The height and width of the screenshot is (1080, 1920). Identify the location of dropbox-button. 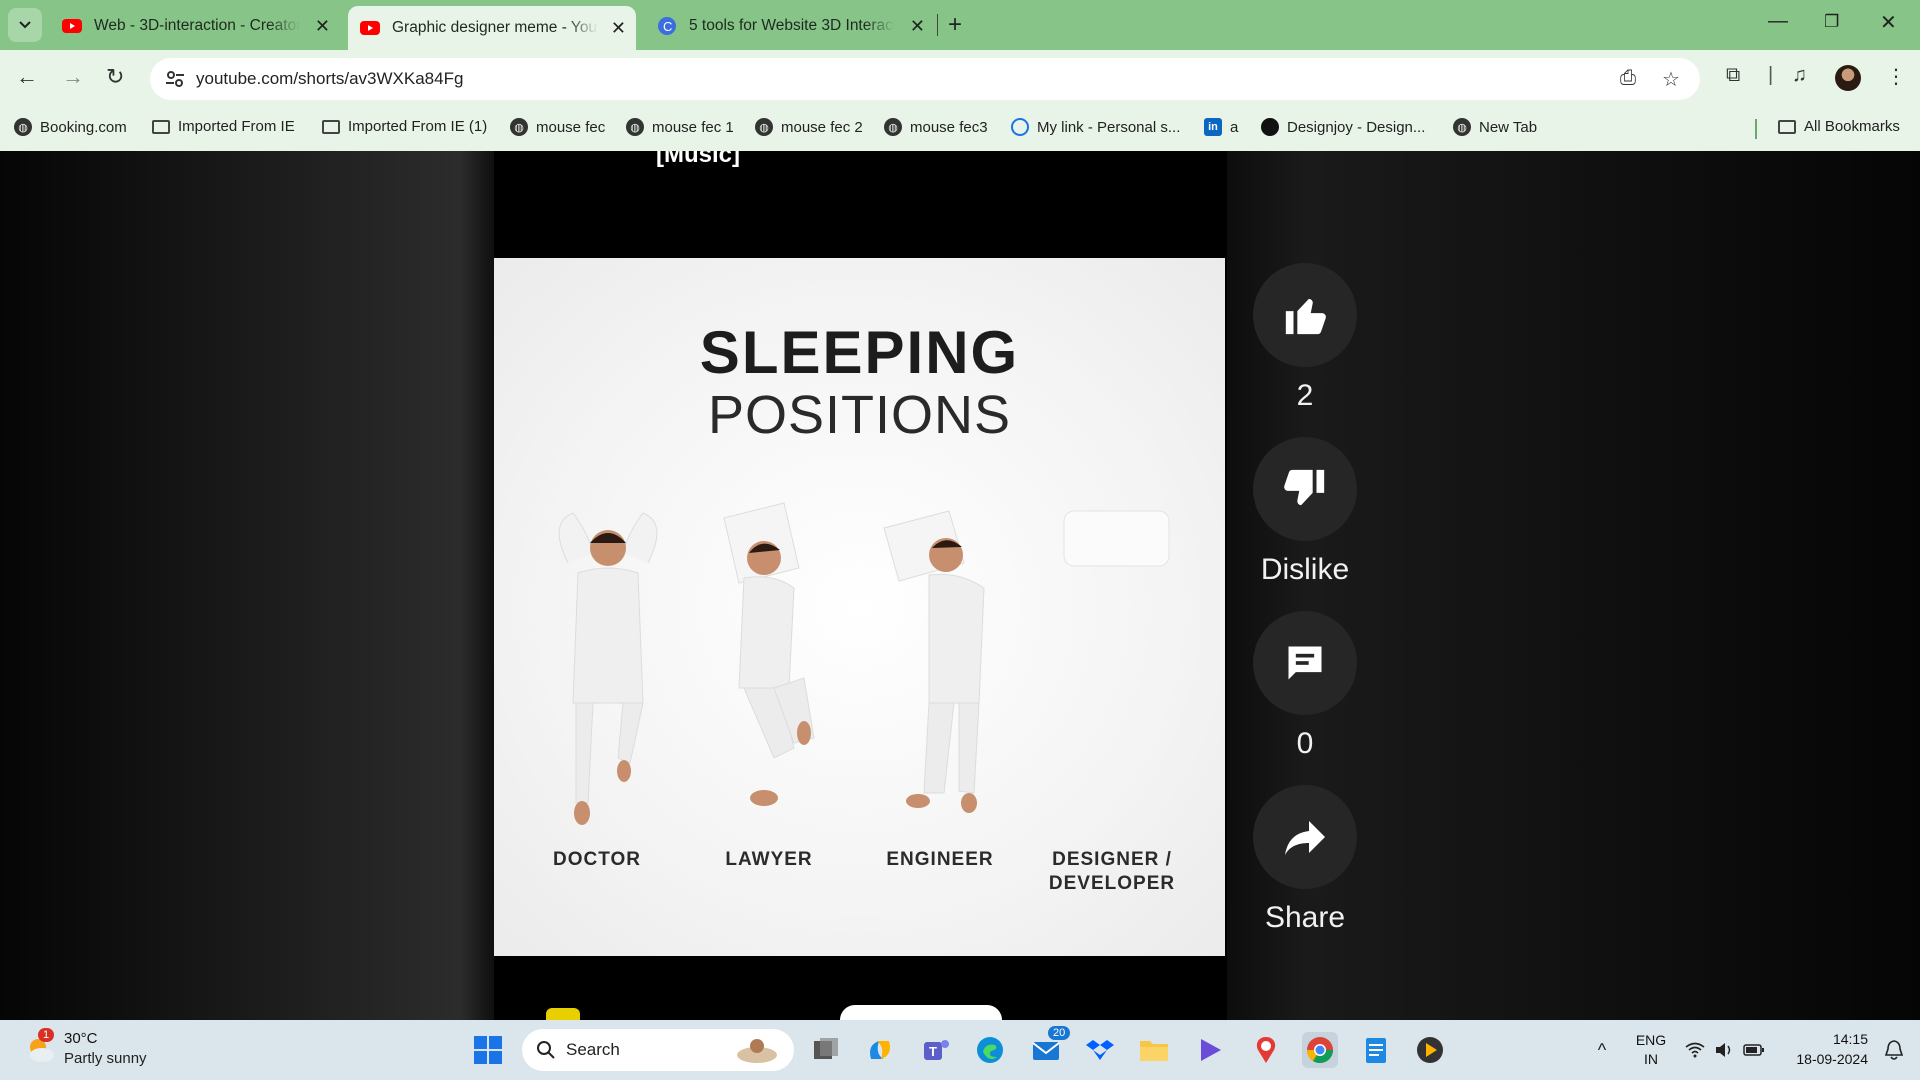
(1100, 1050).